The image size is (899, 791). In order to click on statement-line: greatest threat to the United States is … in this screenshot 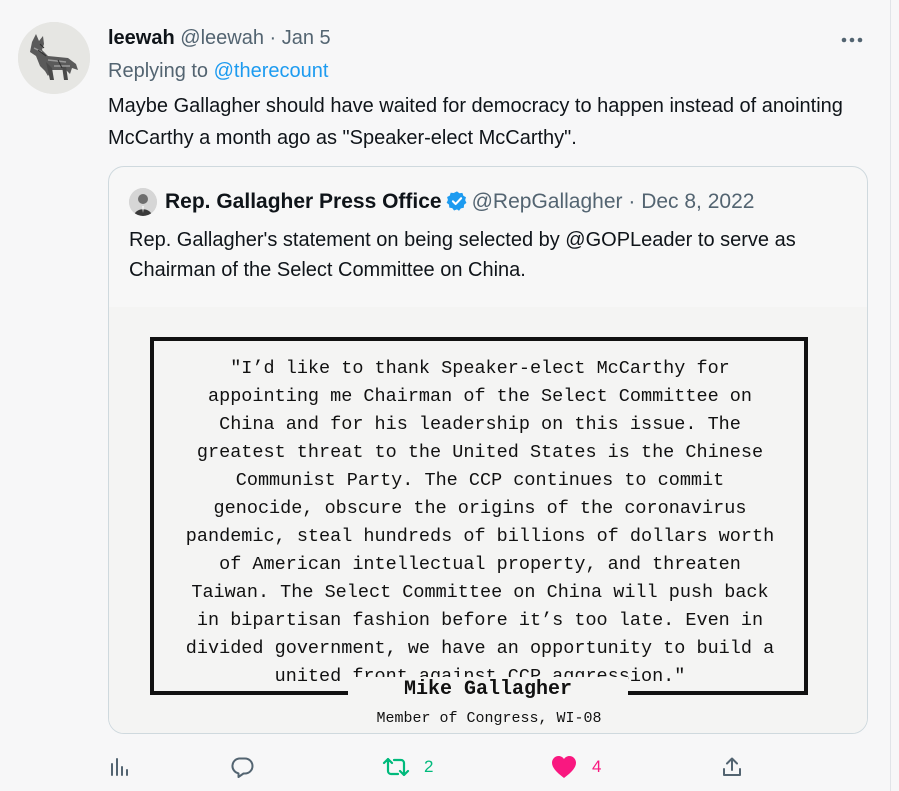, I will do `click(480, 452)`.